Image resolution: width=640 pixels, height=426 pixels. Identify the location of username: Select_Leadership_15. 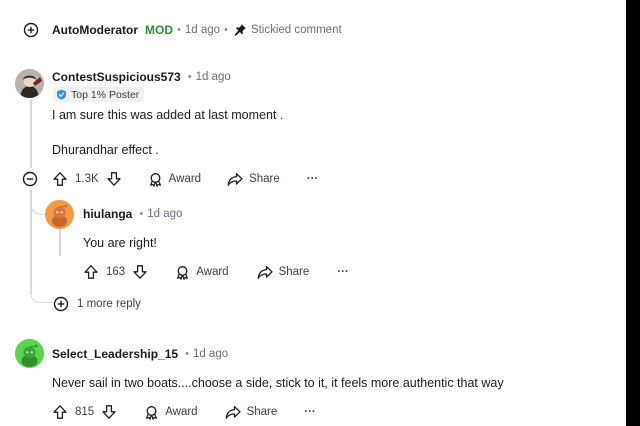
(115, 354).